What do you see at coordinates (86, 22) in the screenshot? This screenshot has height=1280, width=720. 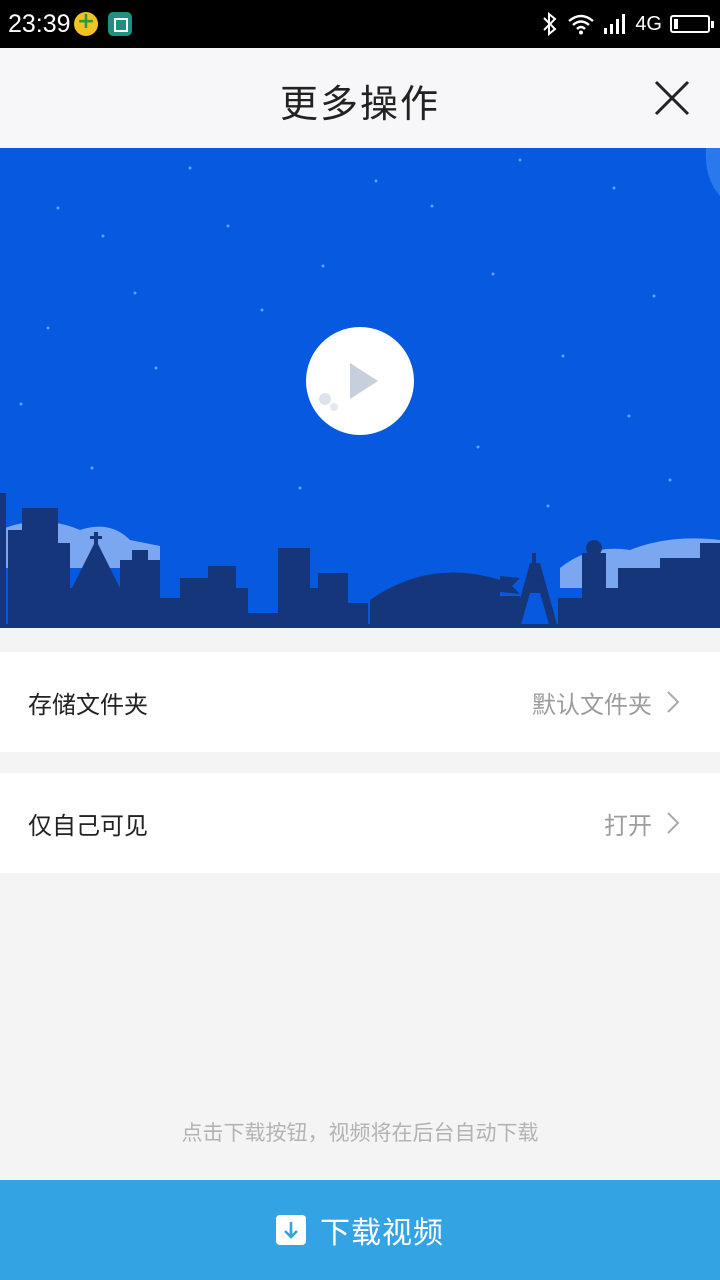 I see `notification-plus-icon` at bounding box center [86, 22].